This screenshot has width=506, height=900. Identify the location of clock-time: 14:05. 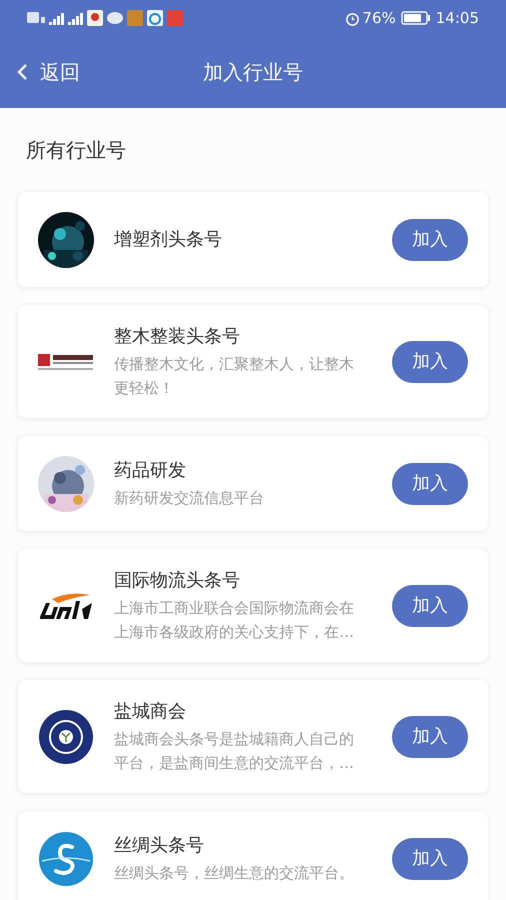
(457, 18).